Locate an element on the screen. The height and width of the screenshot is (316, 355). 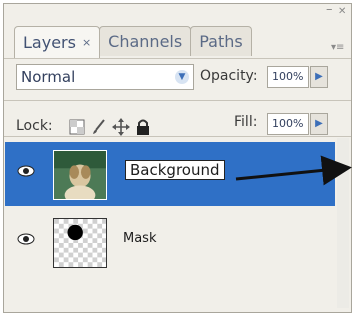
panel-tabs: Layers × Channels Paths is located at coordinates (133, 42).